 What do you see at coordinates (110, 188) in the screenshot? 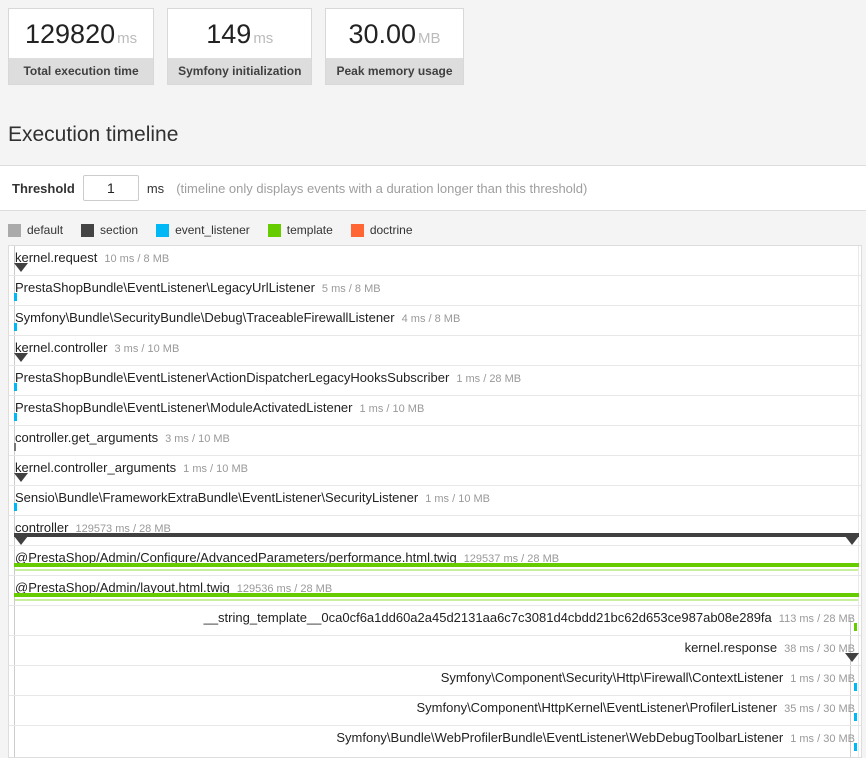
I see `threshold-input` at bounding box center [110, 188].